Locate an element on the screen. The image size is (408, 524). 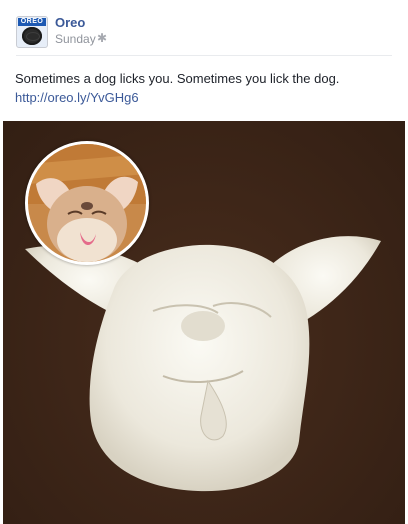
page-avatar: OREO is located at coordinates (32, 32).